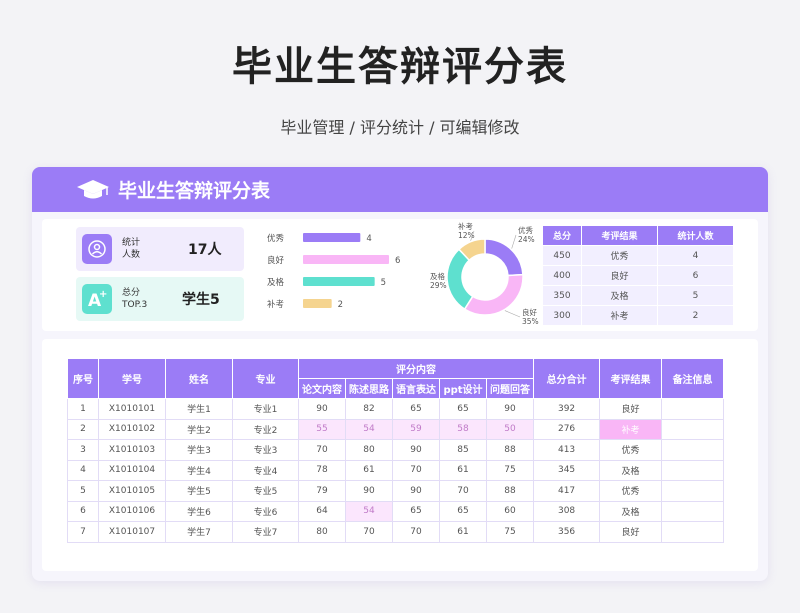 The image size is (800, 613). I want to click on table-cell: X1010102, so click(132, 429).